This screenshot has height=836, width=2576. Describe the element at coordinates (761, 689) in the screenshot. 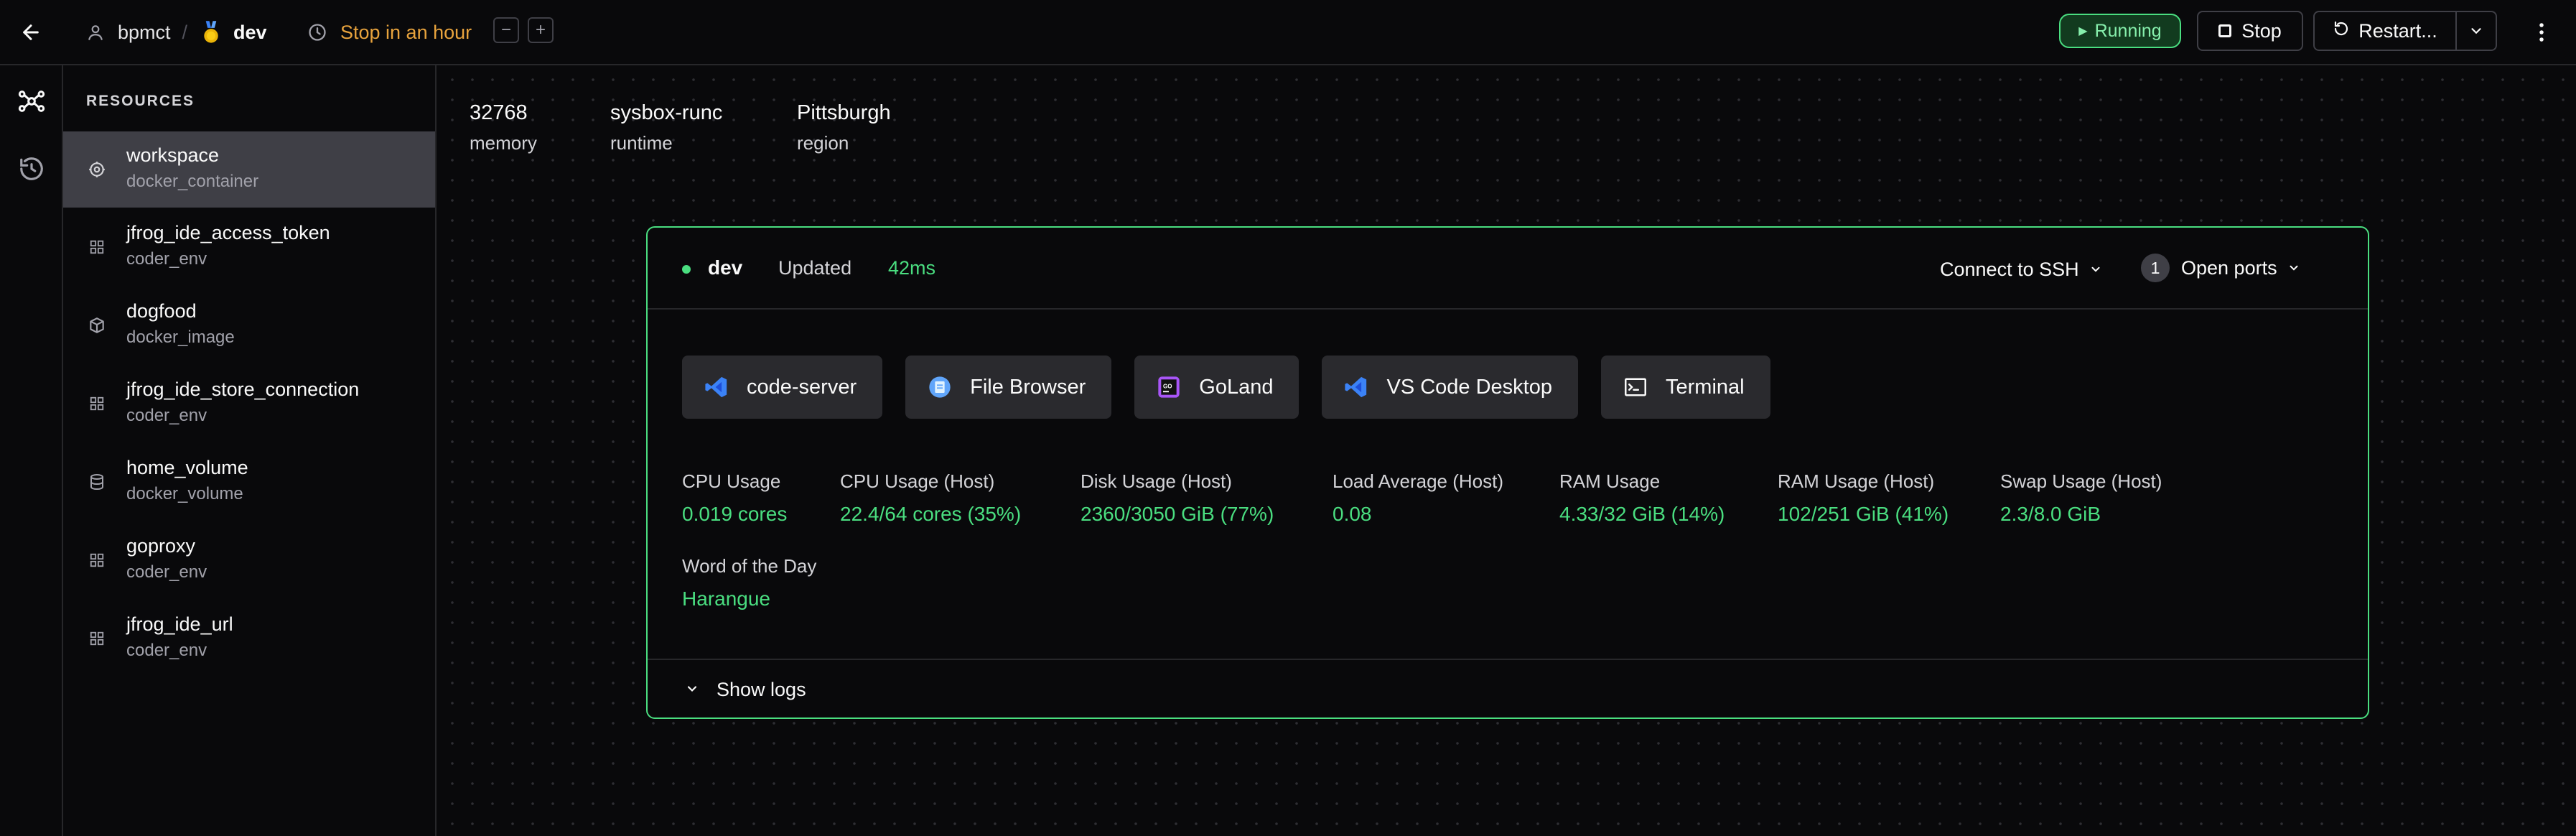

I see `show-logs-label: Show logs` at that location.